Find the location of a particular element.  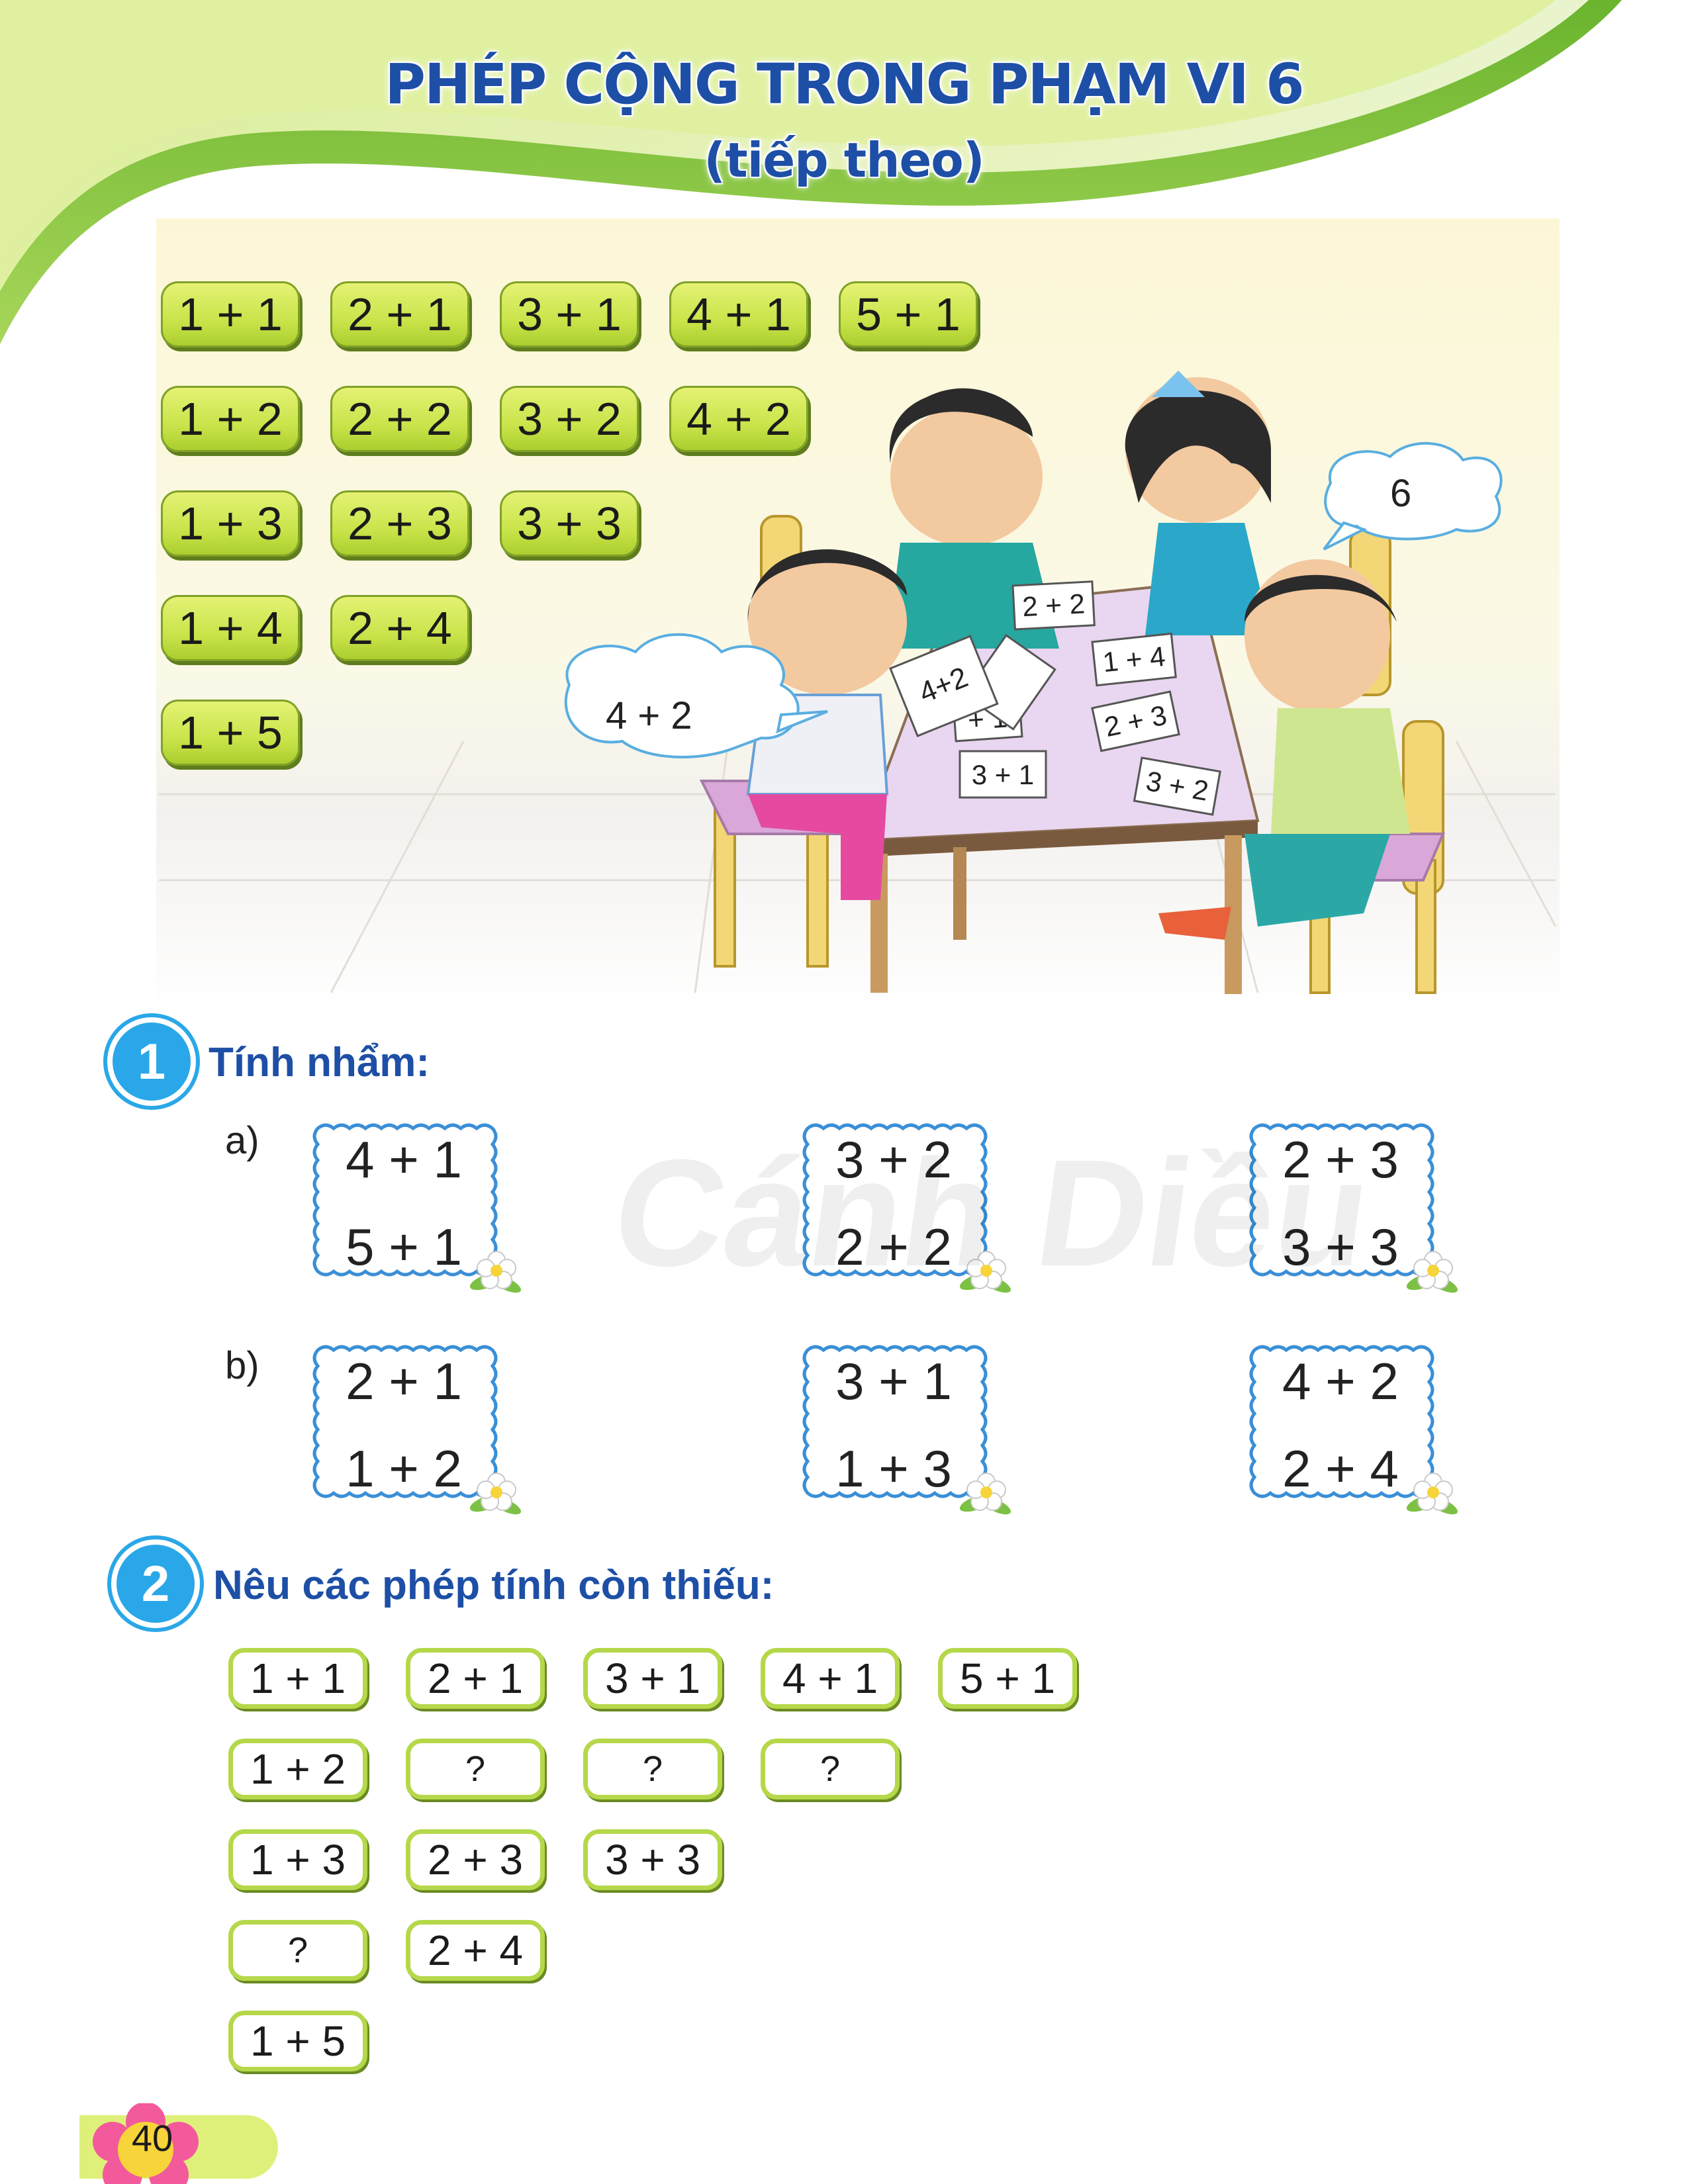

part-b-label: b) is located at coordinates (242, 1365).